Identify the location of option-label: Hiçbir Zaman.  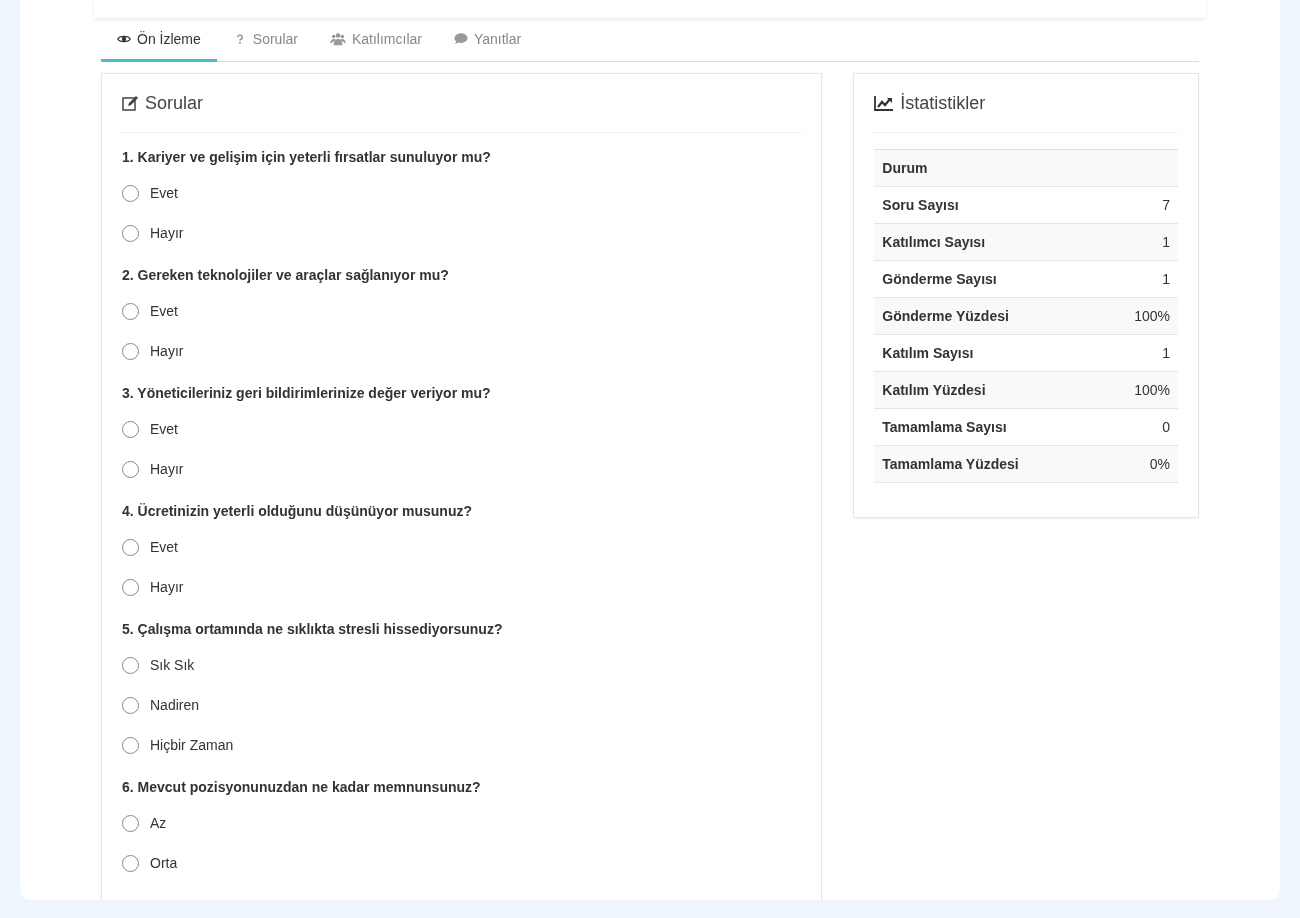
(192, 745).